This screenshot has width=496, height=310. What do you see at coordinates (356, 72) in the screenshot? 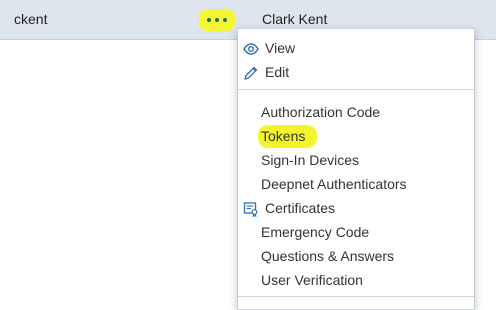
I see `menu-item-edit: Edit` at bounding box center [356, 72].